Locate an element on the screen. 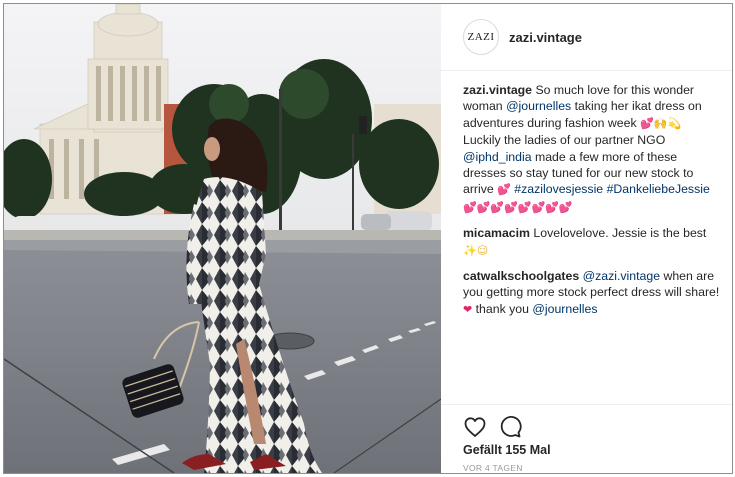 This screenshot has height=477, width=735. avatar: ZAZI is located at coordinates (481, 37).